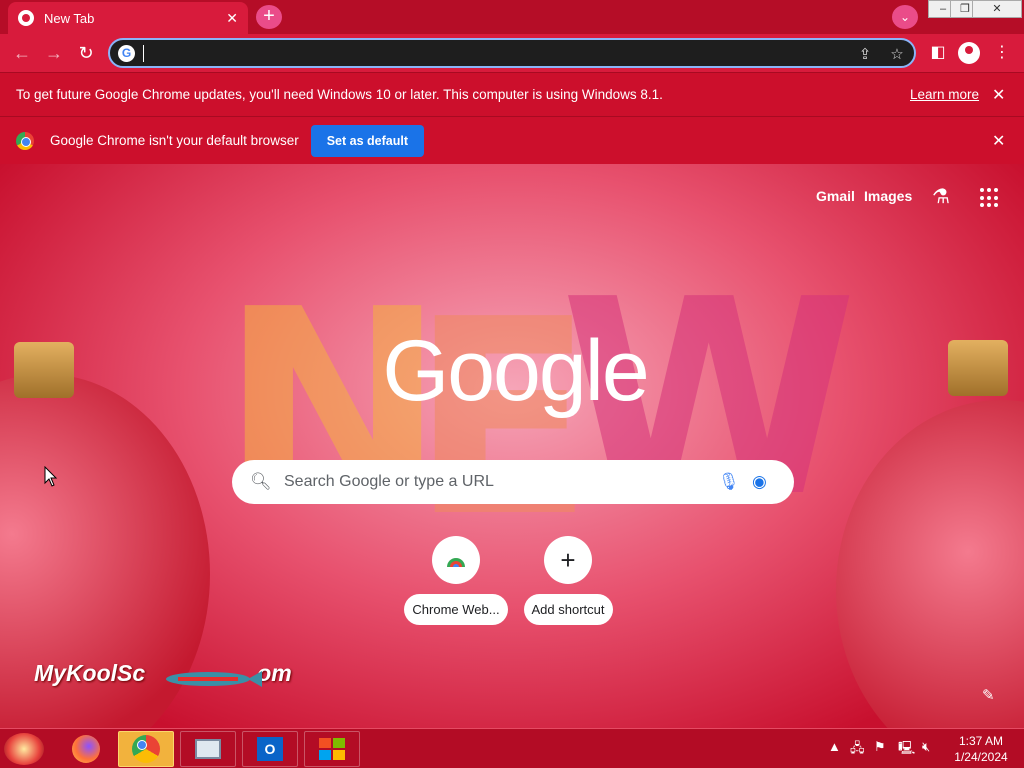  I want to click on windows-flag-icon, so click(332, 749).